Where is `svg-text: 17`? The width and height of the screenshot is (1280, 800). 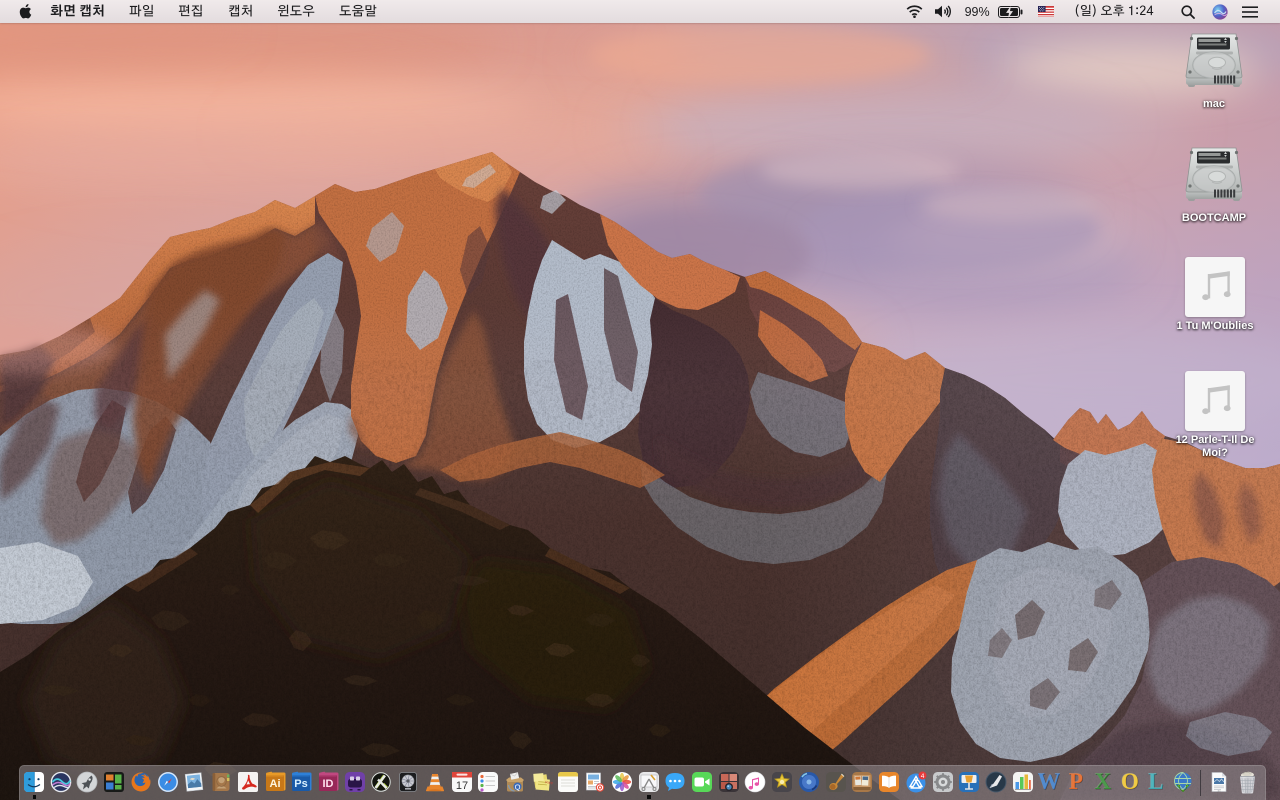
svg-text: 17 is located at coordinates (461, 786).